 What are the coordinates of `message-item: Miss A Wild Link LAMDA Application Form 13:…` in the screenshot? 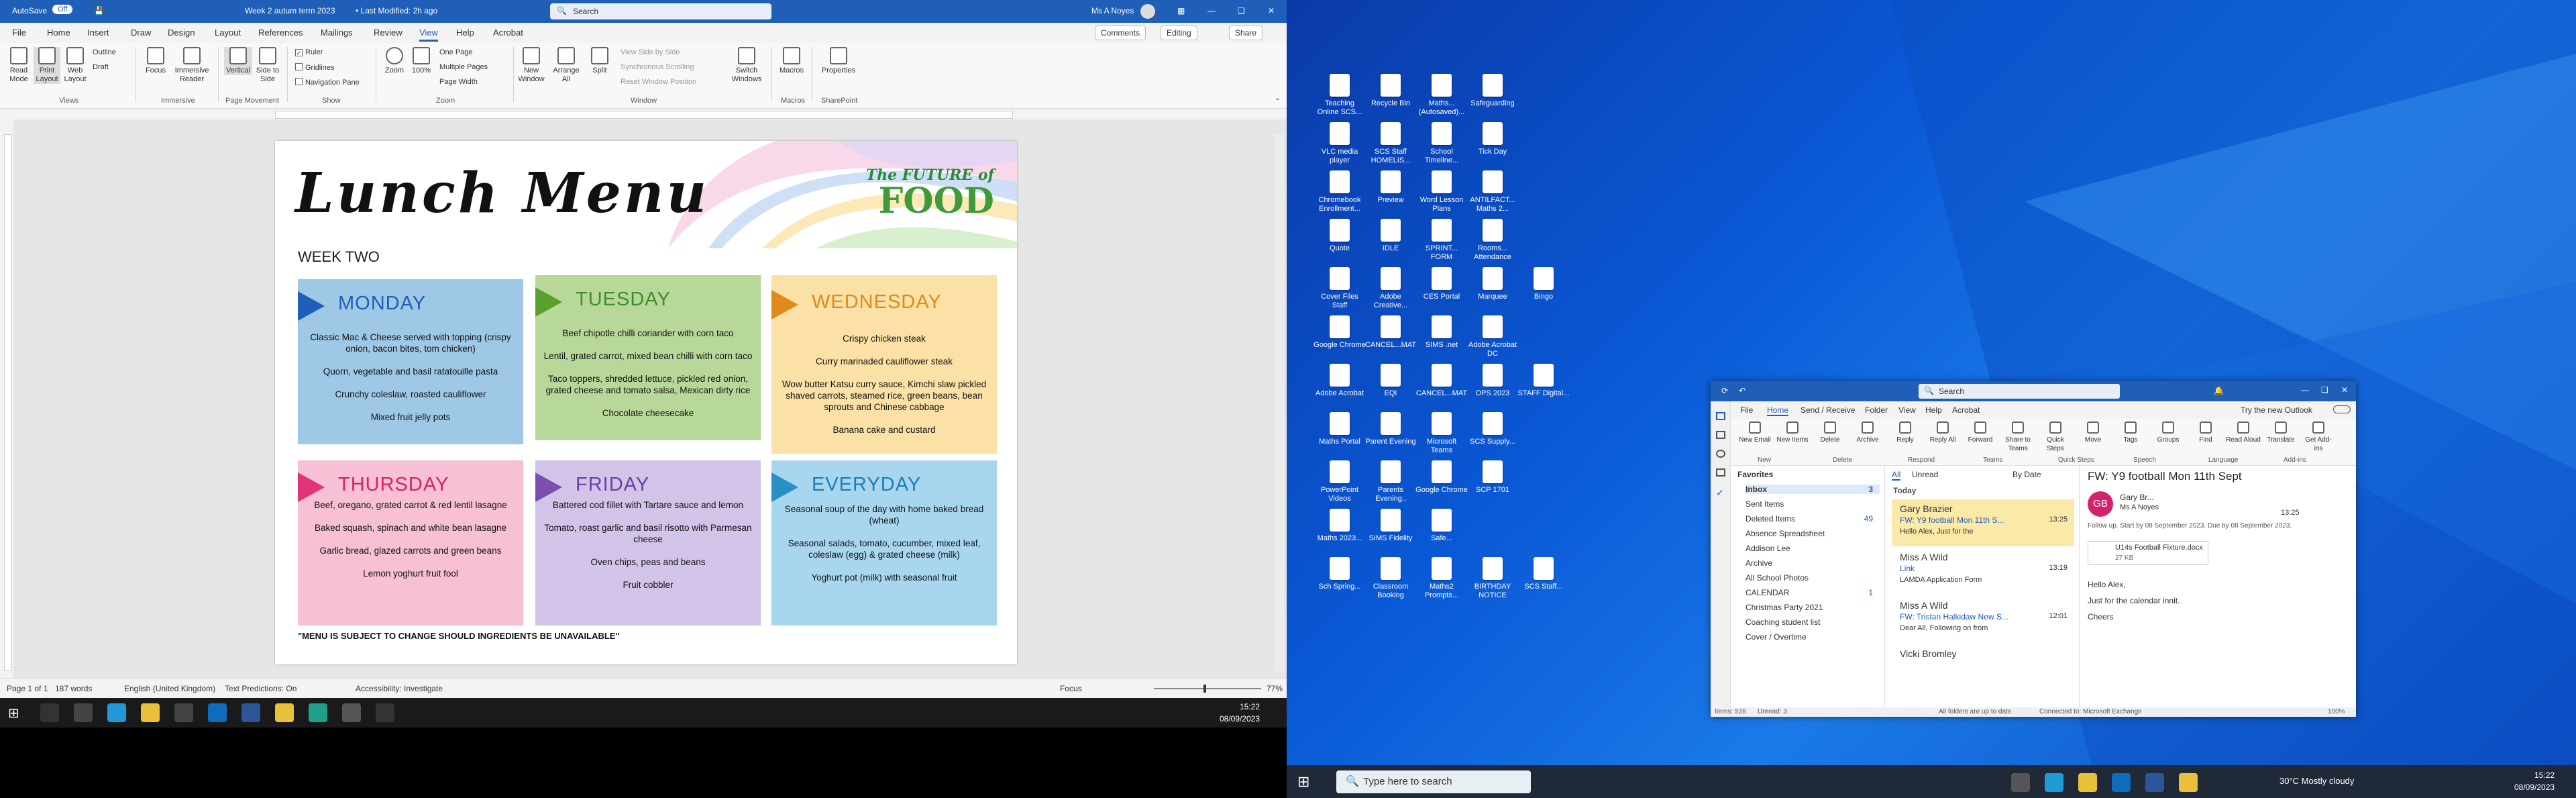 It's located at (1983, 571).